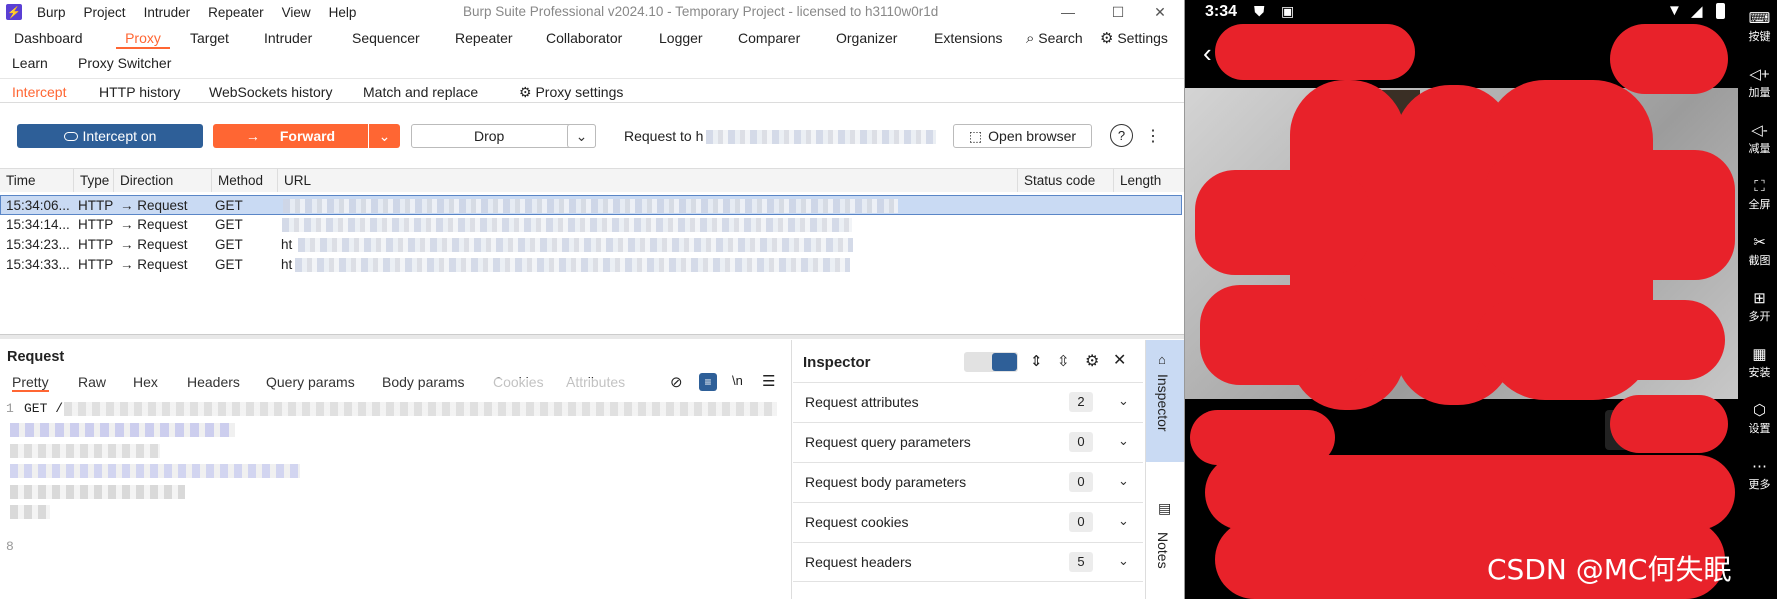 Image resolution: width=1777 pixels, height=599 pixels. I want to click on tab-logger: Logger, so click(681, 38).